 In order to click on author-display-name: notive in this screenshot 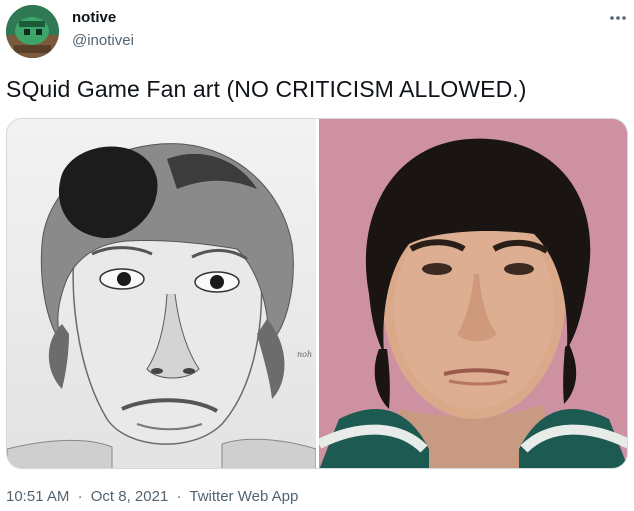, I will do `click(94, 17)`.